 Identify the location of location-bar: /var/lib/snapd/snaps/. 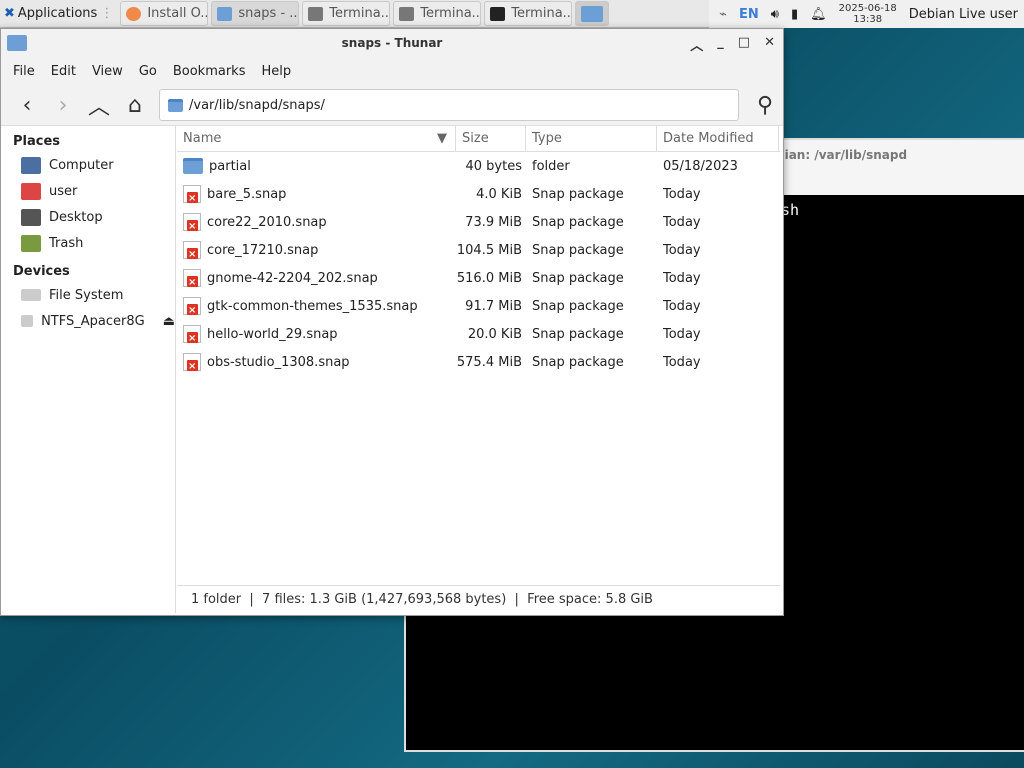
(449, 105).